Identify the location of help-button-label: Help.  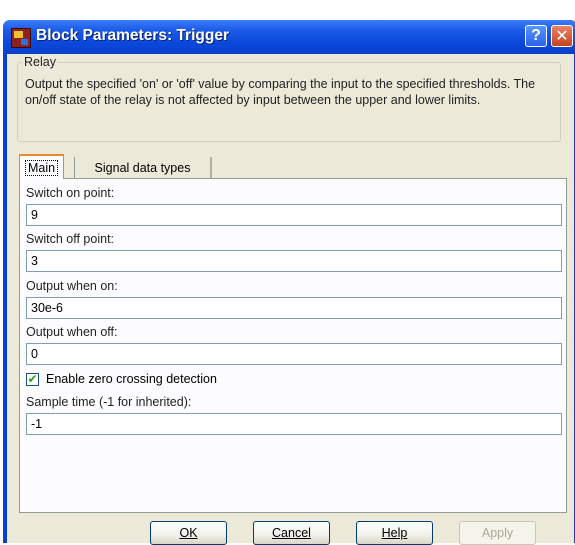
(394, 533).